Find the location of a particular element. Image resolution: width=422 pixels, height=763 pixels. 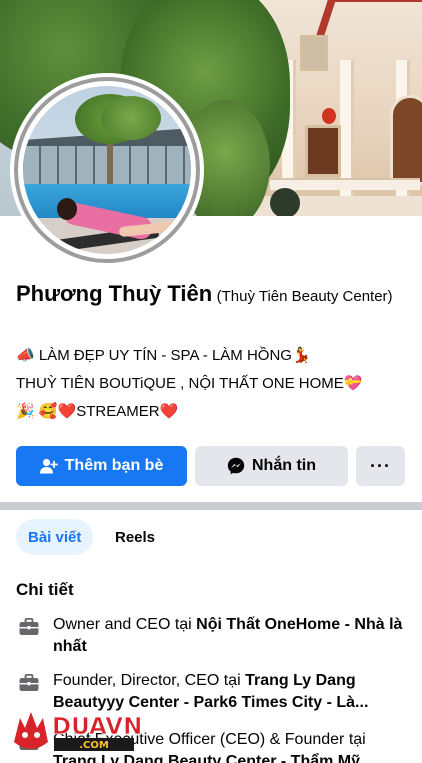

bio-line: THUỲ TIÊN BOUTiQUE , NỘI THẤT ONE HOME💝 is located at coordinates (189, 383).